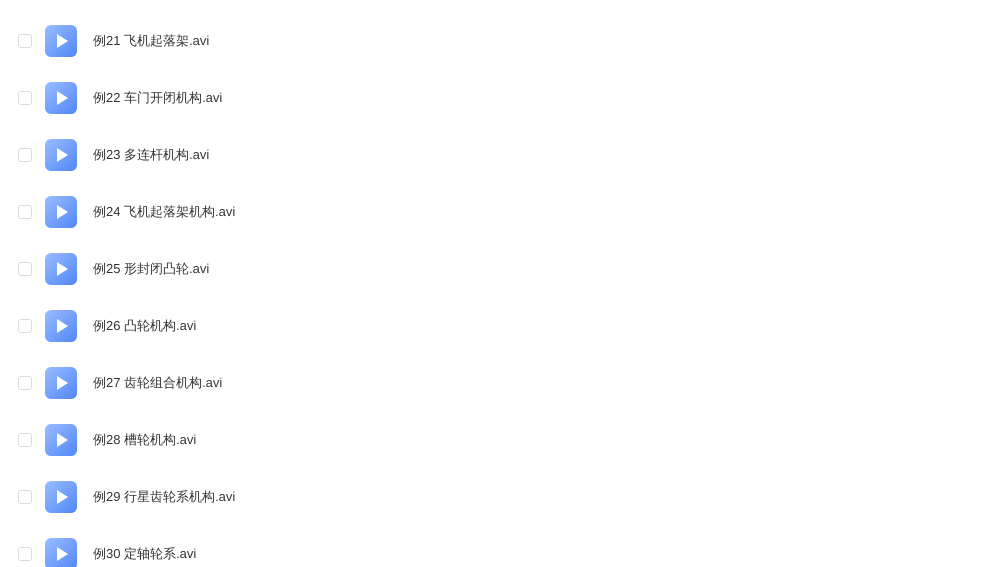 The height and width of the screenshot is (567, 999). Describe the element at coordinates (164, 496) in the screenshot. I see `file-name: 例29 行星齿轮系机构.avi` at that location.